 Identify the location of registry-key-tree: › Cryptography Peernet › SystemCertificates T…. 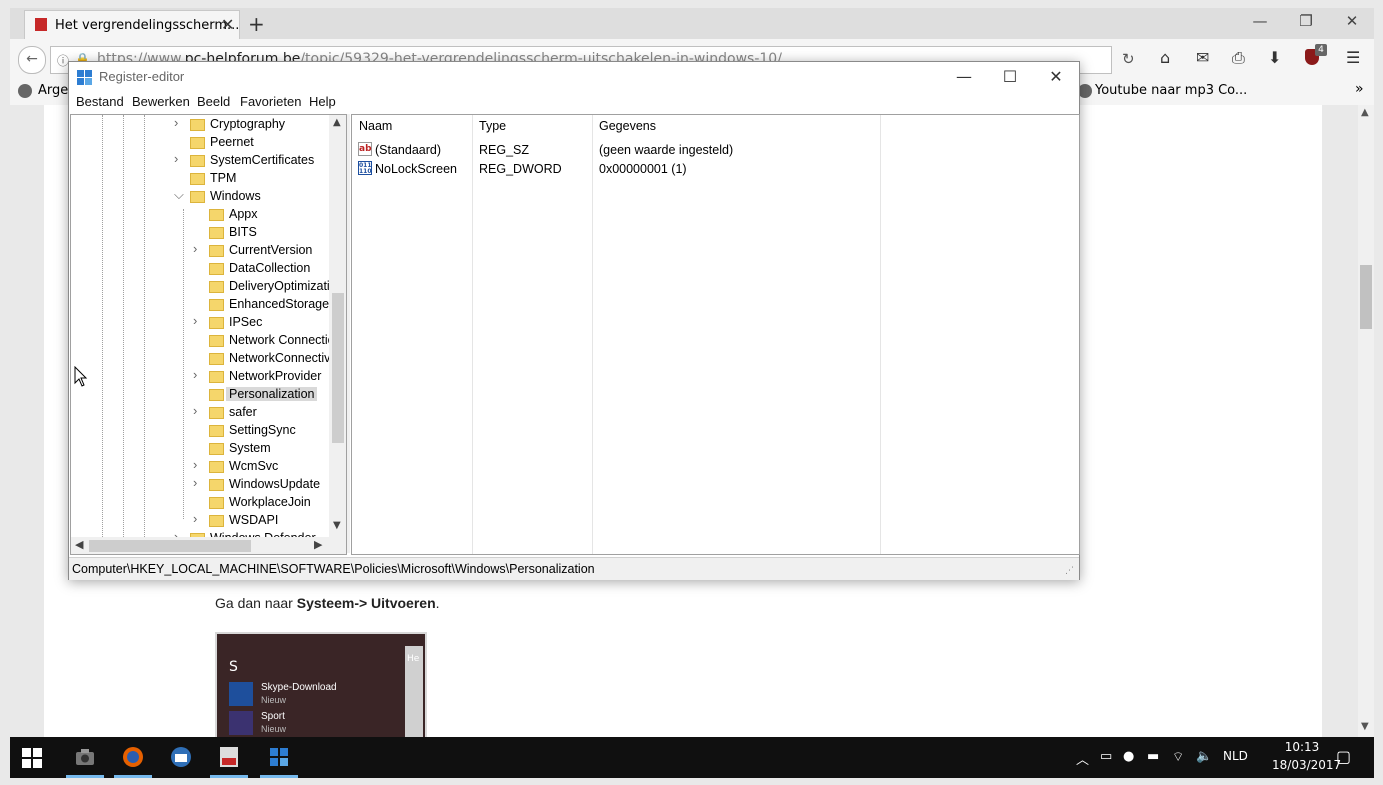
(208, 334).